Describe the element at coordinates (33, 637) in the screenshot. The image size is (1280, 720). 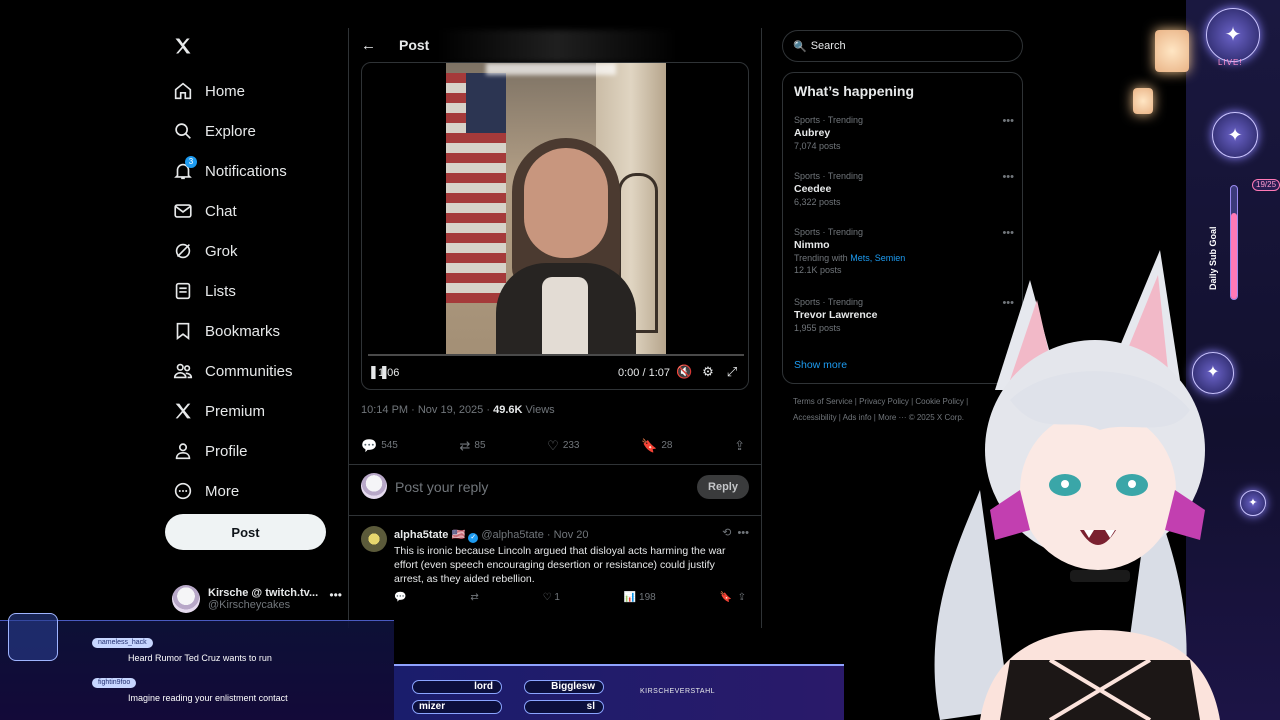
I see `chat-mascot-icon` at that location.